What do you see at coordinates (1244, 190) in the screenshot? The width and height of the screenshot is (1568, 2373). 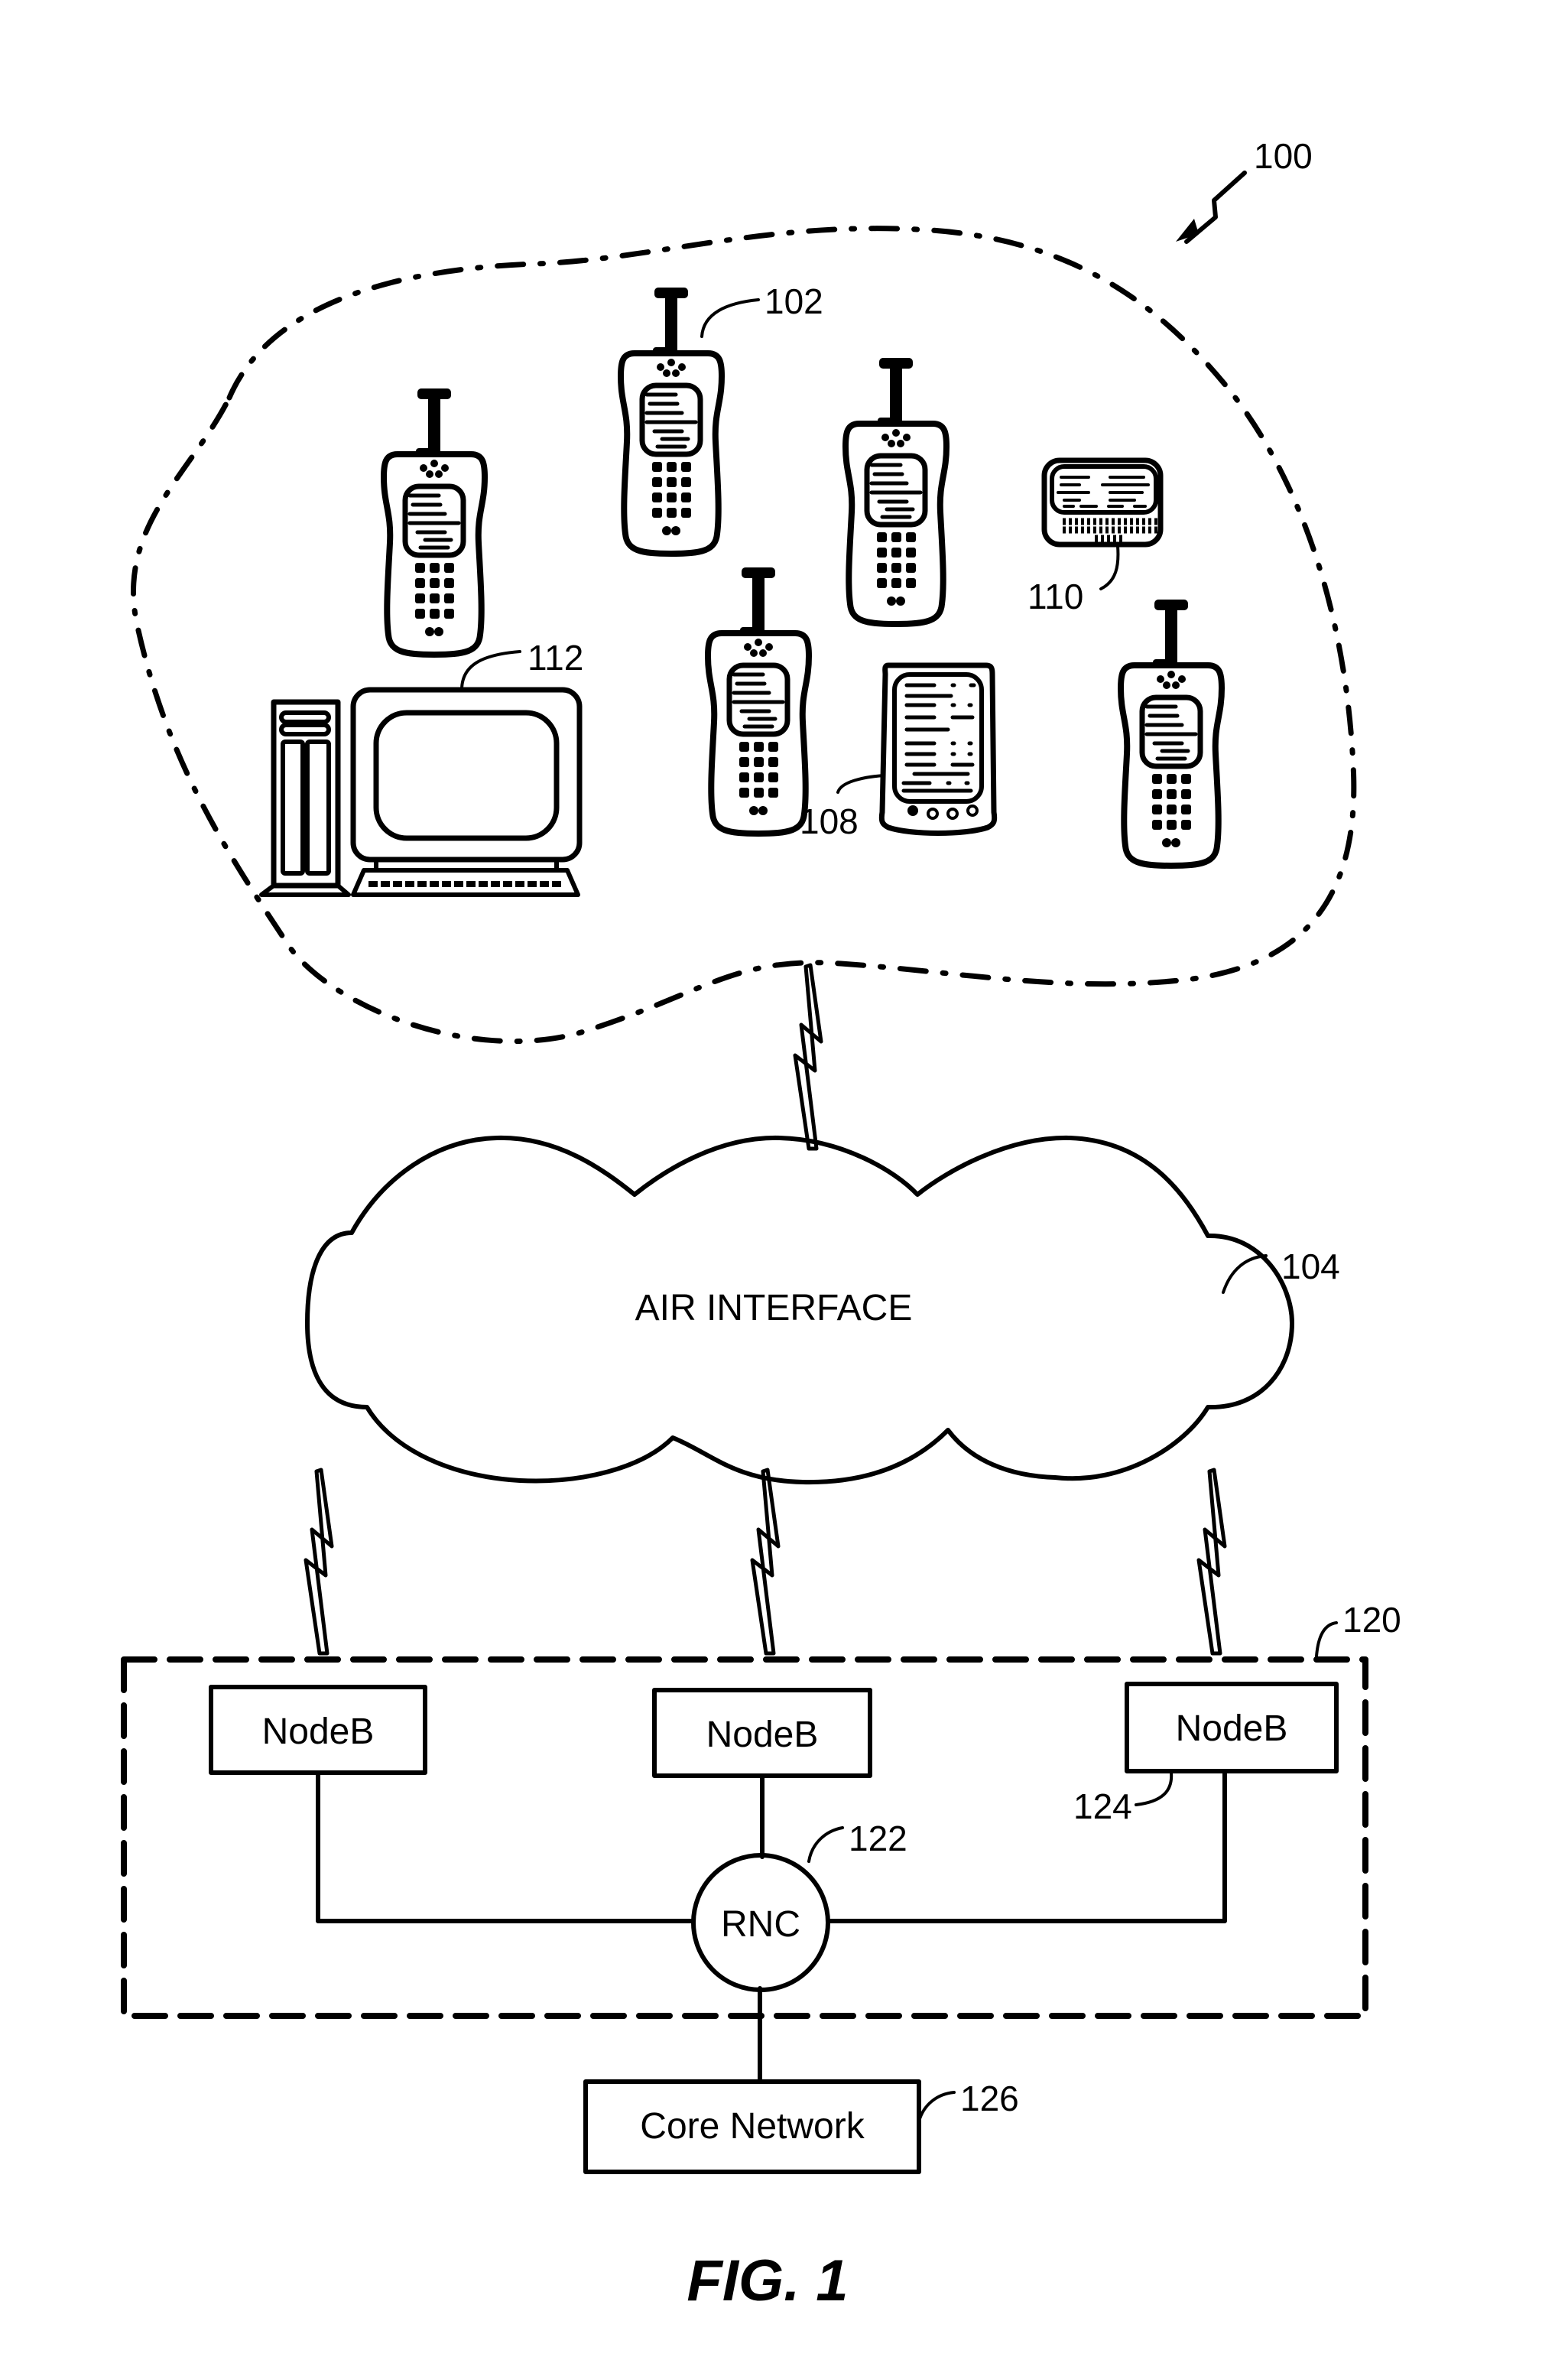 I see `system-ref-100: 100` at bounding box center [1244, 190].